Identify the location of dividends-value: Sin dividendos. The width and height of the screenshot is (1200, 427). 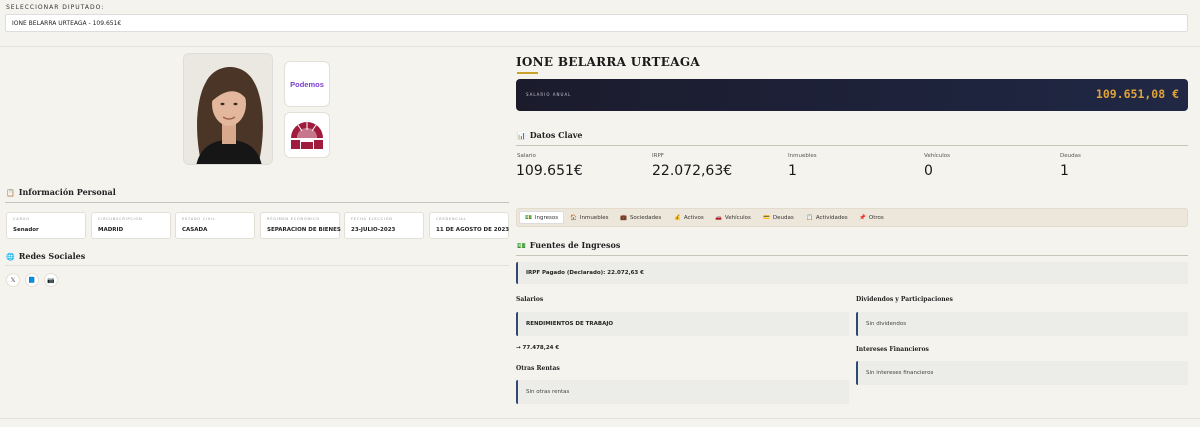
(1022, 324).